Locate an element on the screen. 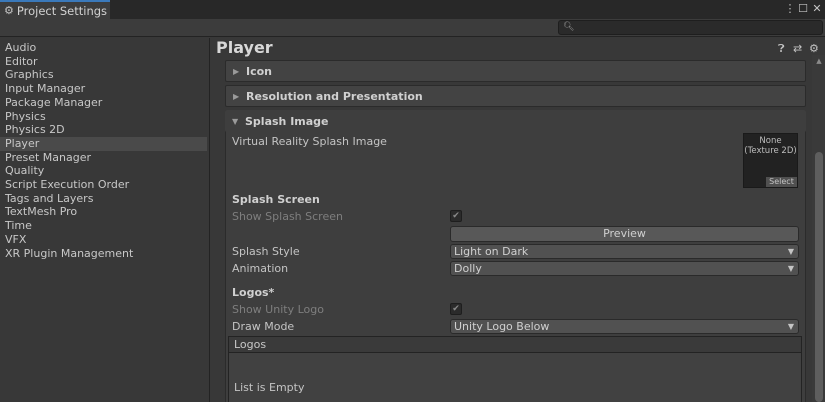  gear-icon: ⚙ is located at coordinates (9, 10).